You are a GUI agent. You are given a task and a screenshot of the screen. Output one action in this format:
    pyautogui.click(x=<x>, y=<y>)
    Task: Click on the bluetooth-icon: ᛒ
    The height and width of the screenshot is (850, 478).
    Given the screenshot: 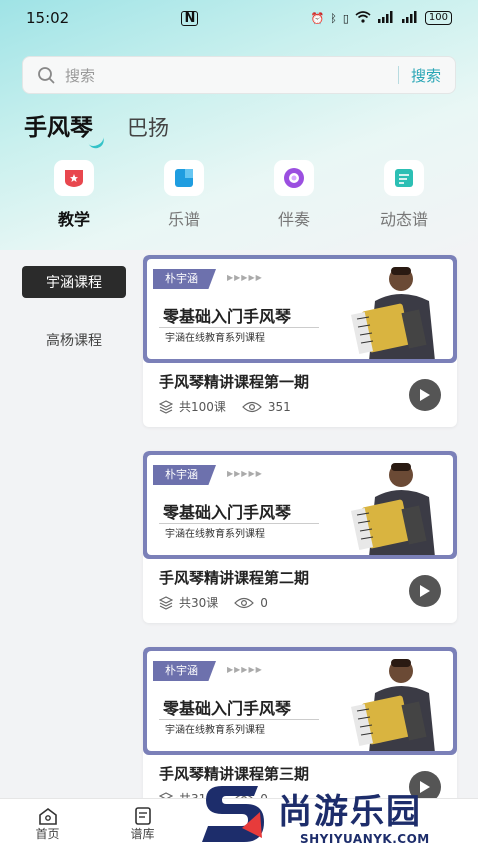 What is the action you would take?
    pyautogui.click(x=333, y=18)
    